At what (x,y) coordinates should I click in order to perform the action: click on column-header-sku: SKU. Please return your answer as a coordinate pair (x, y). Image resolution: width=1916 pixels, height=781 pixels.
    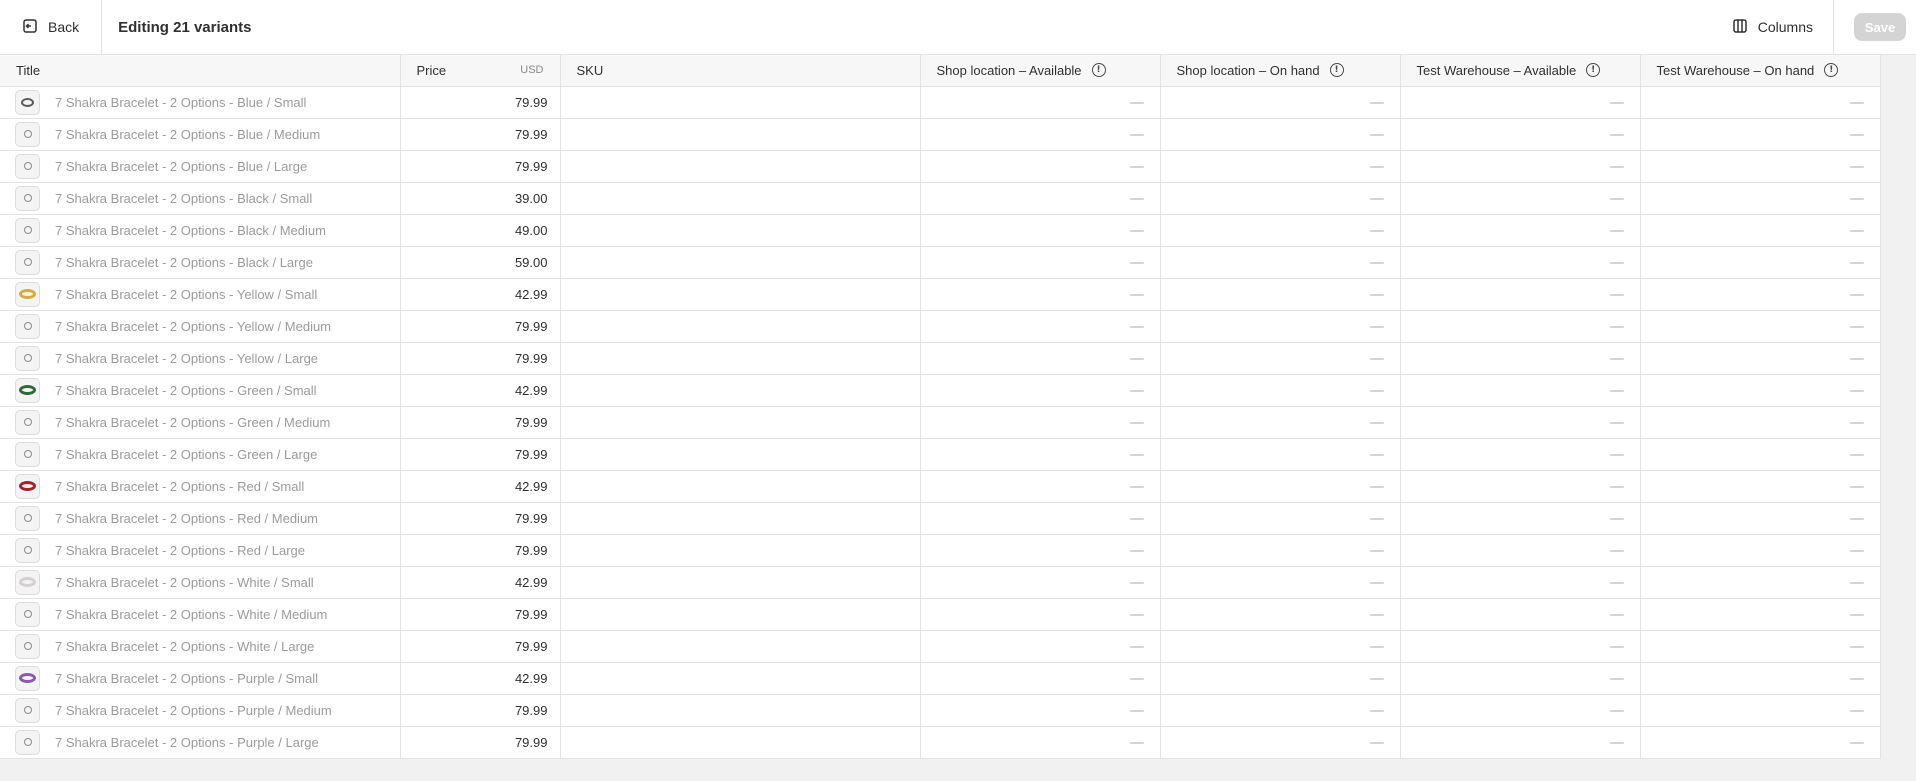
    Looking at the image, I should click on (740, 71).